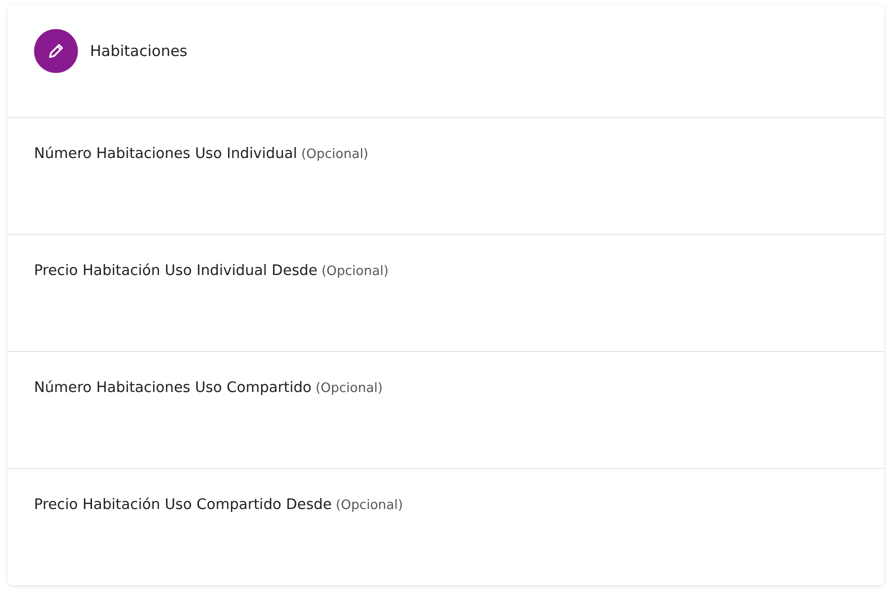  Describe the element at coordinates (173, 388) in the screenshot. I see `field-label: Número Habitaciones Uso Compartido` at that location.